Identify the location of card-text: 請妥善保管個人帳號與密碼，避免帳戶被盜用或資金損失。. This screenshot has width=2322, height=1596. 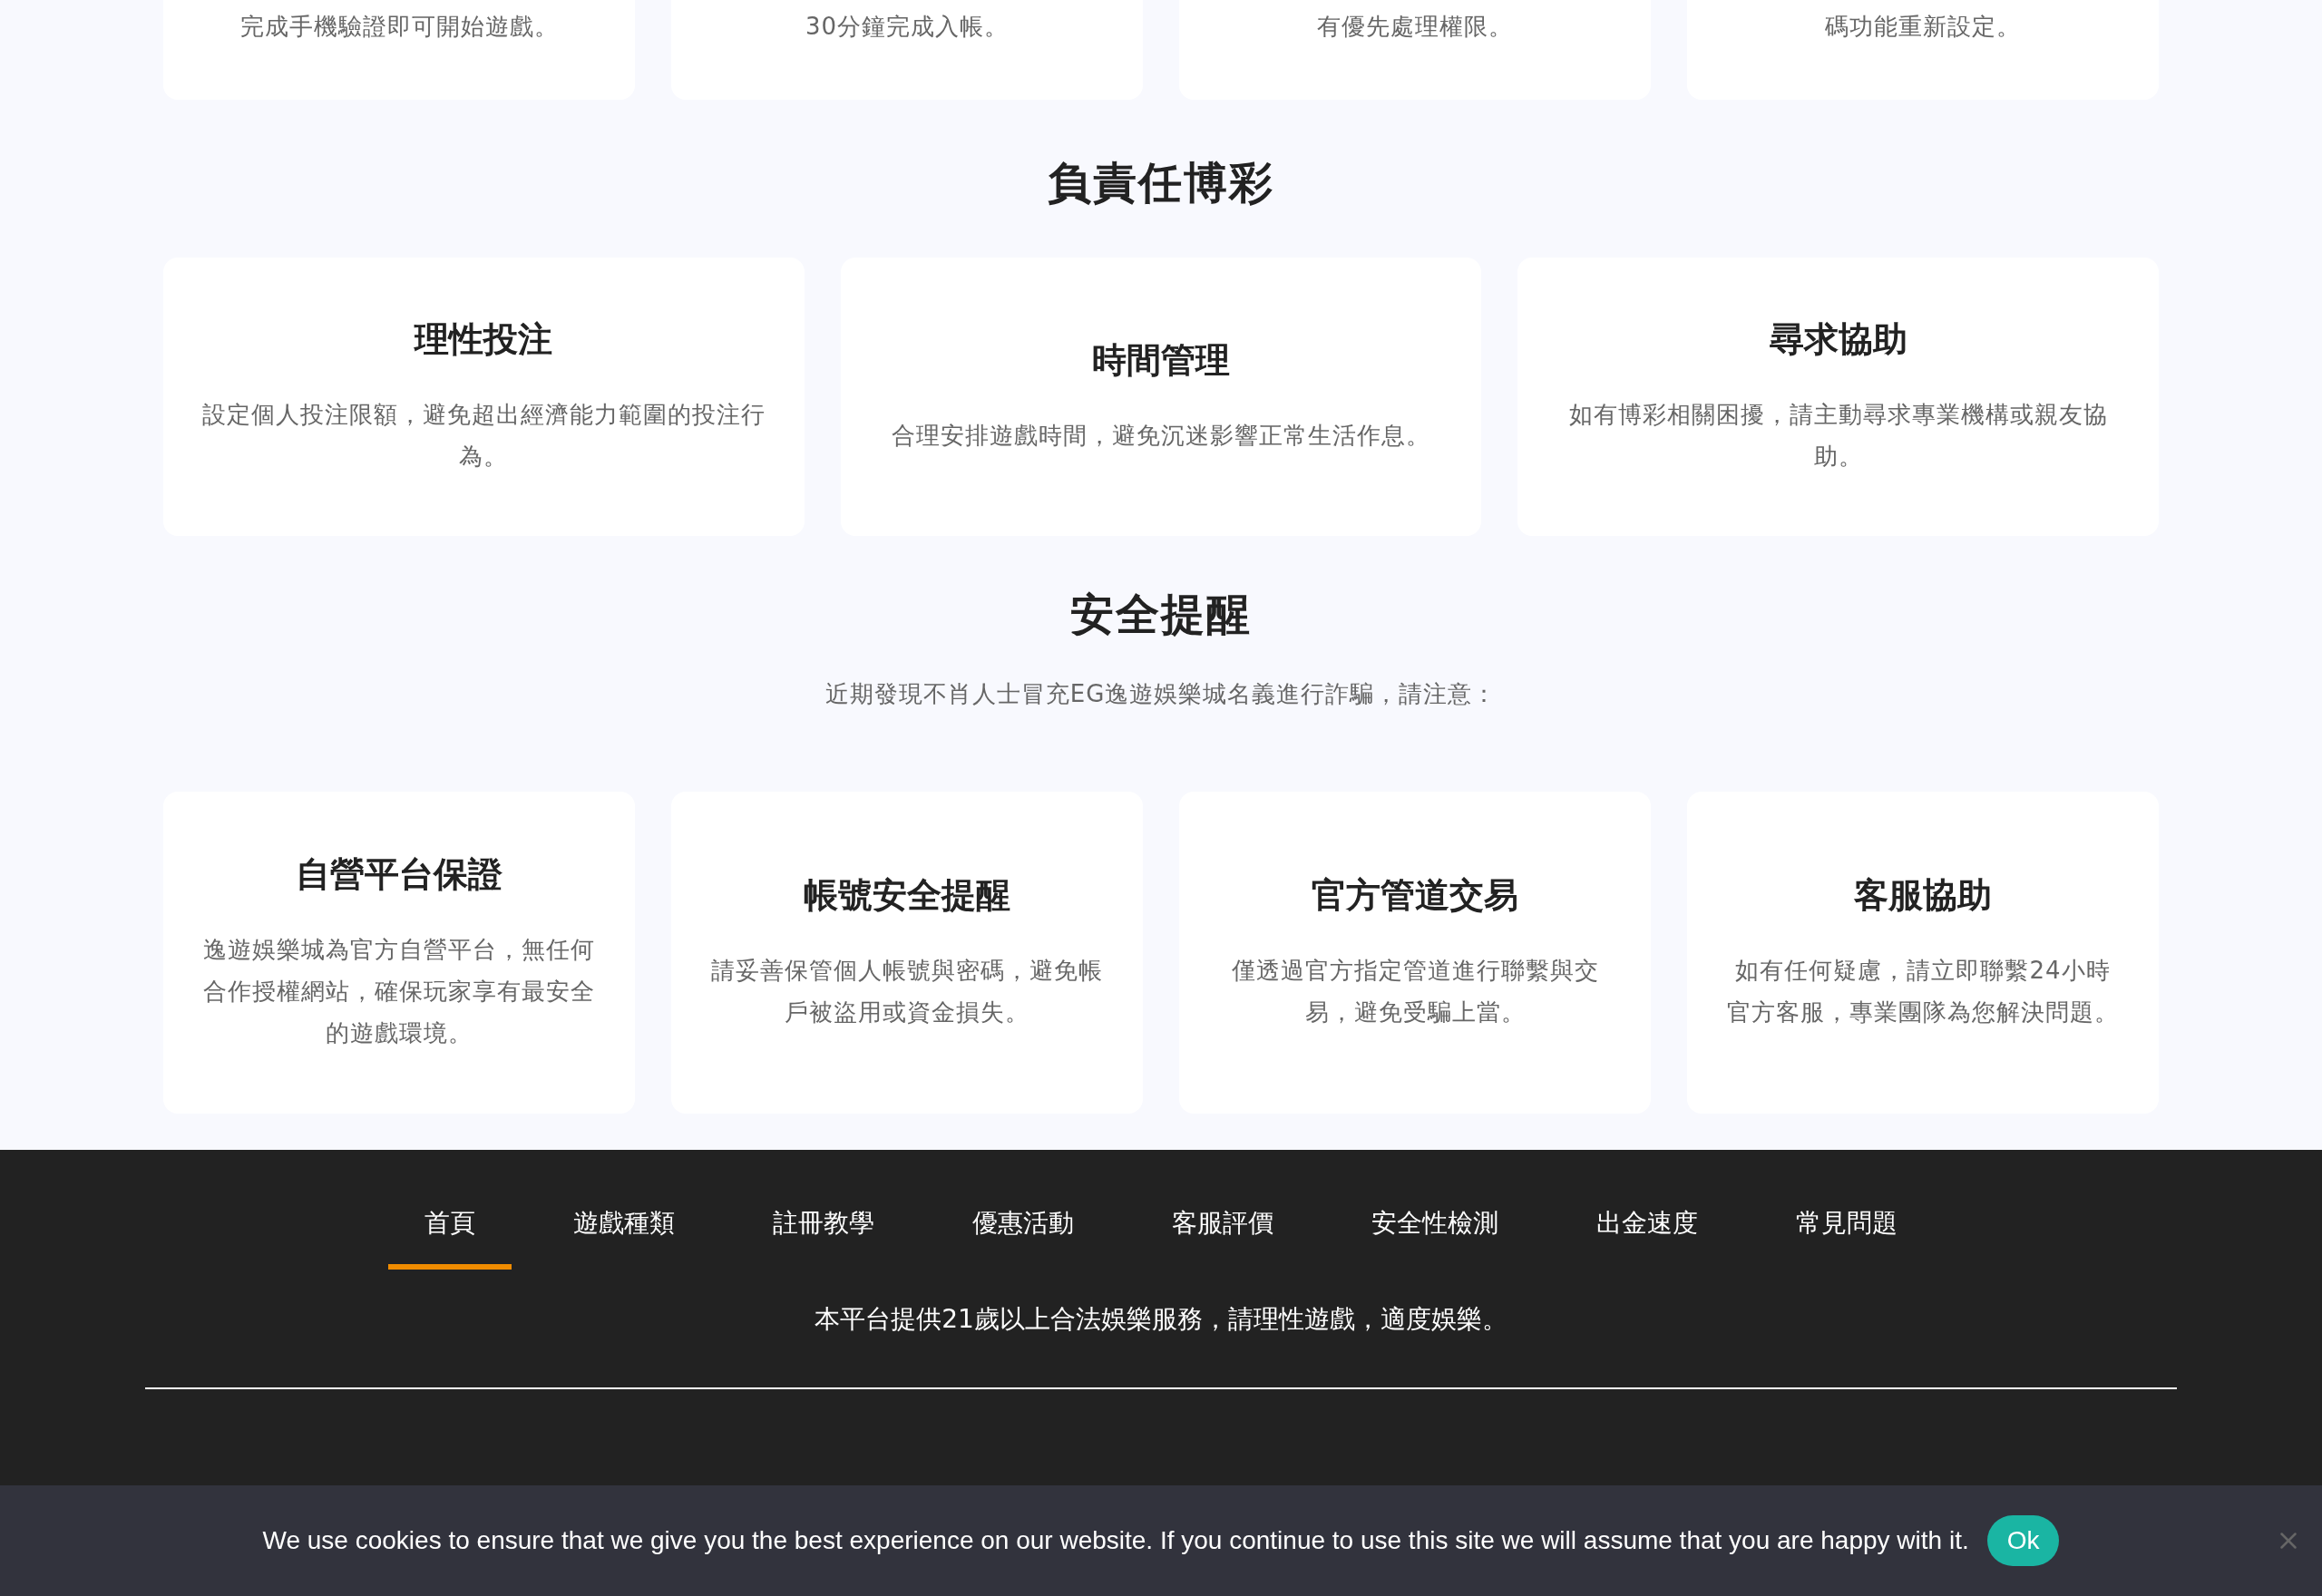
(907, 991).